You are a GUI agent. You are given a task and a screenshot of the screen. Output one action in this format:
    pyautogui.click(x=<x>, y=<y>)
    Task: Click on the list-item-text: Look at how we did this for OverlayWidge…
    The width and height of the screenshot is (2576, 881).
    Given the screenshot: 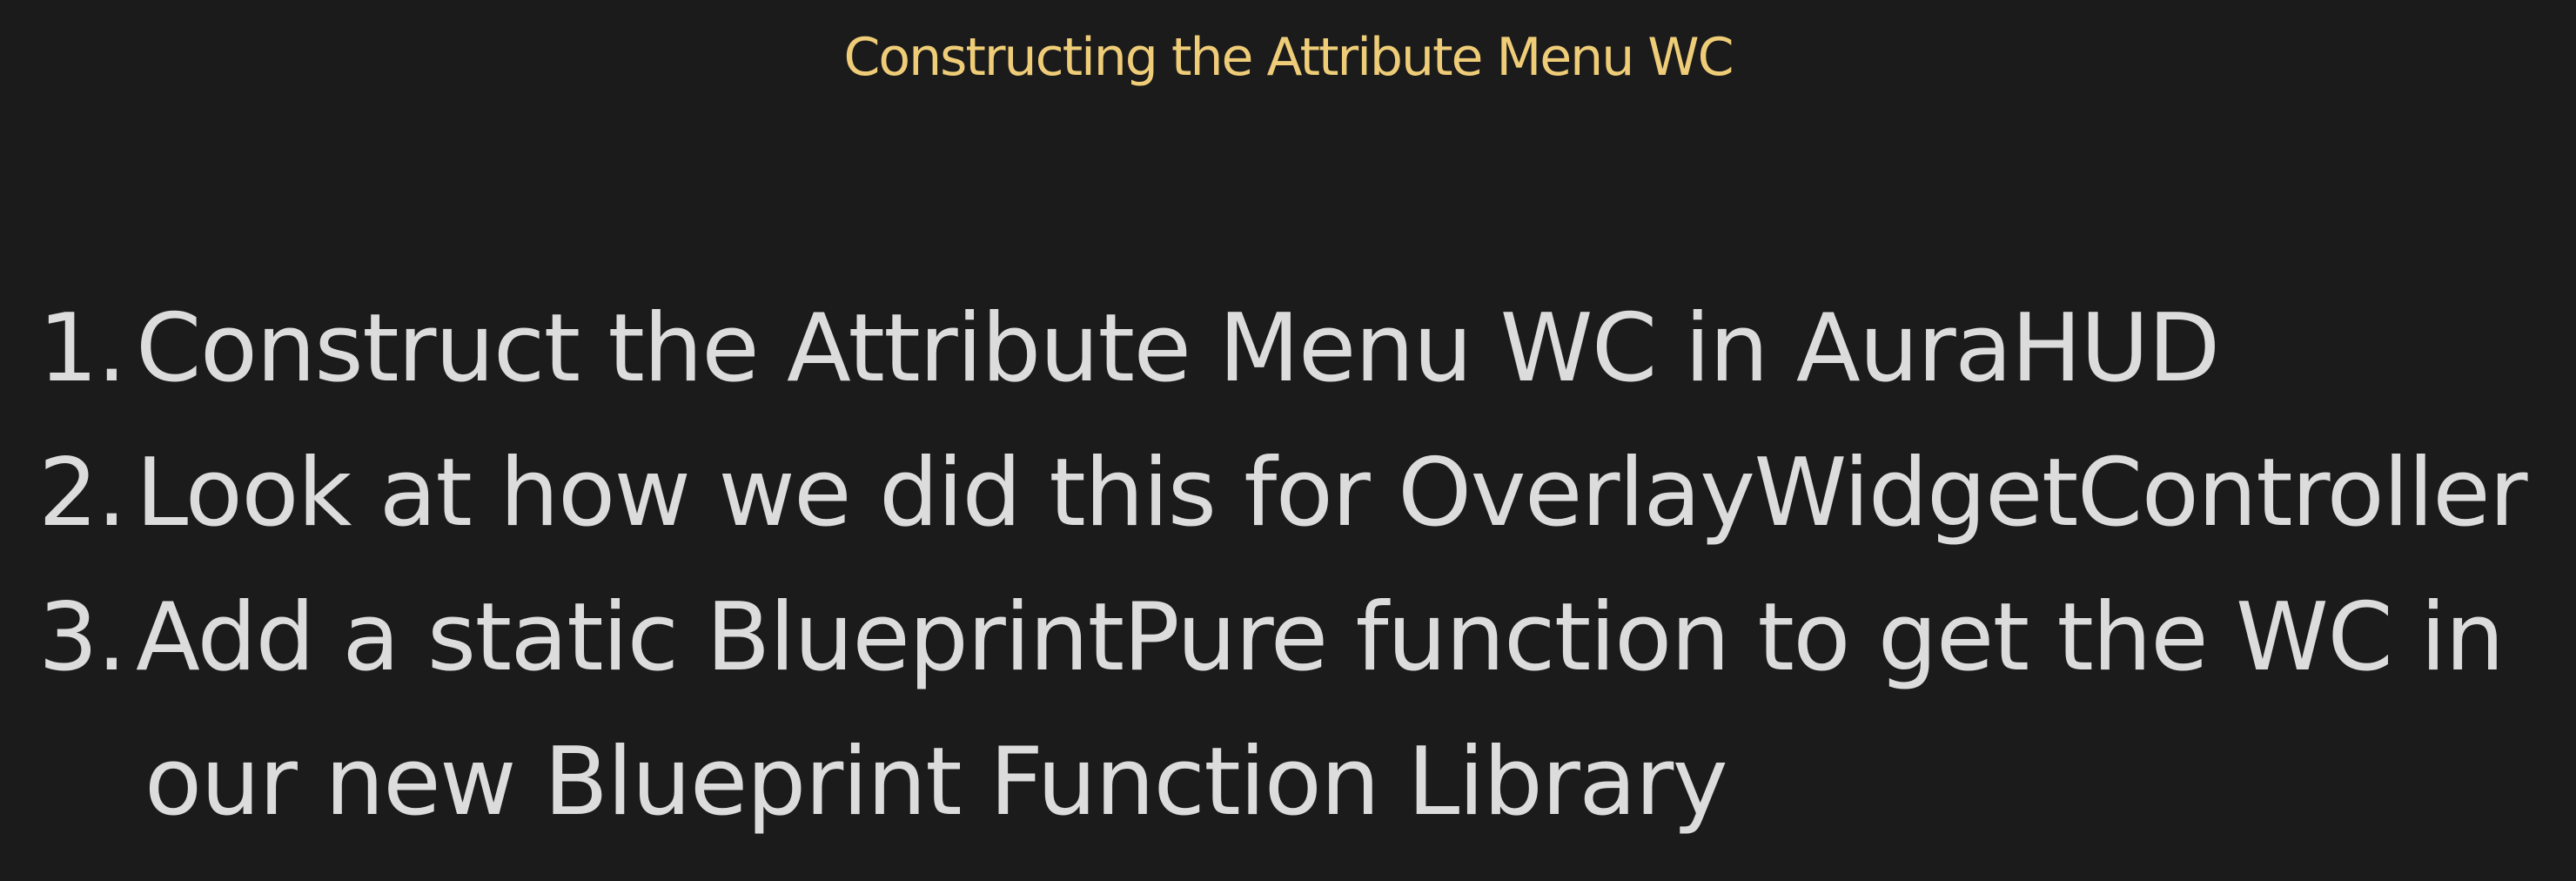 What is the action you would take?
    pyautogui.click(x=1332, y=493)
    